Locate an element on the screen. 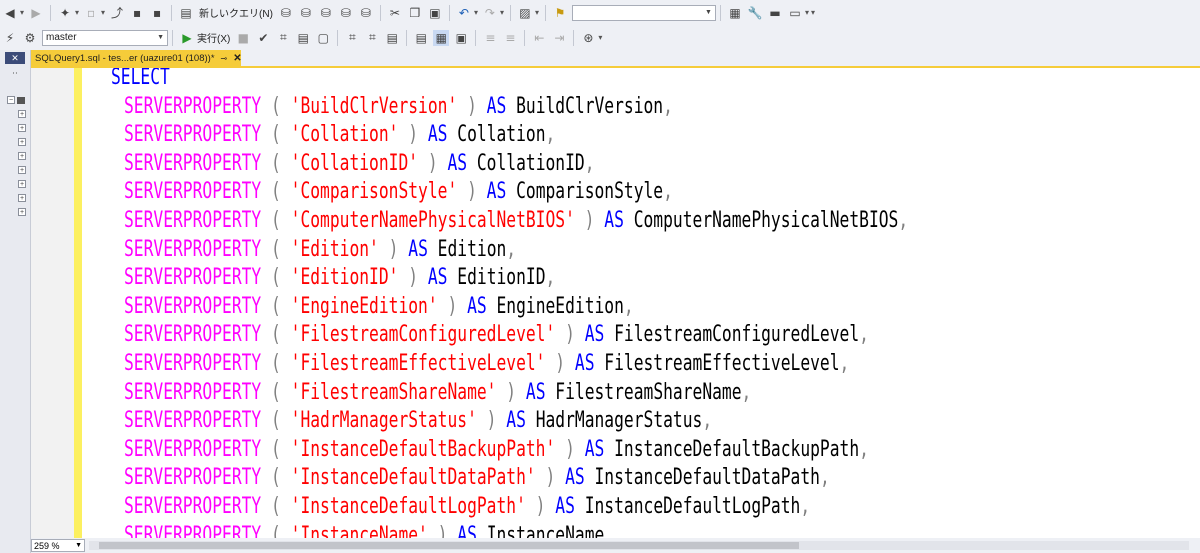  results-to-grid-icon: ▦ is located at coordinates (441, 37).